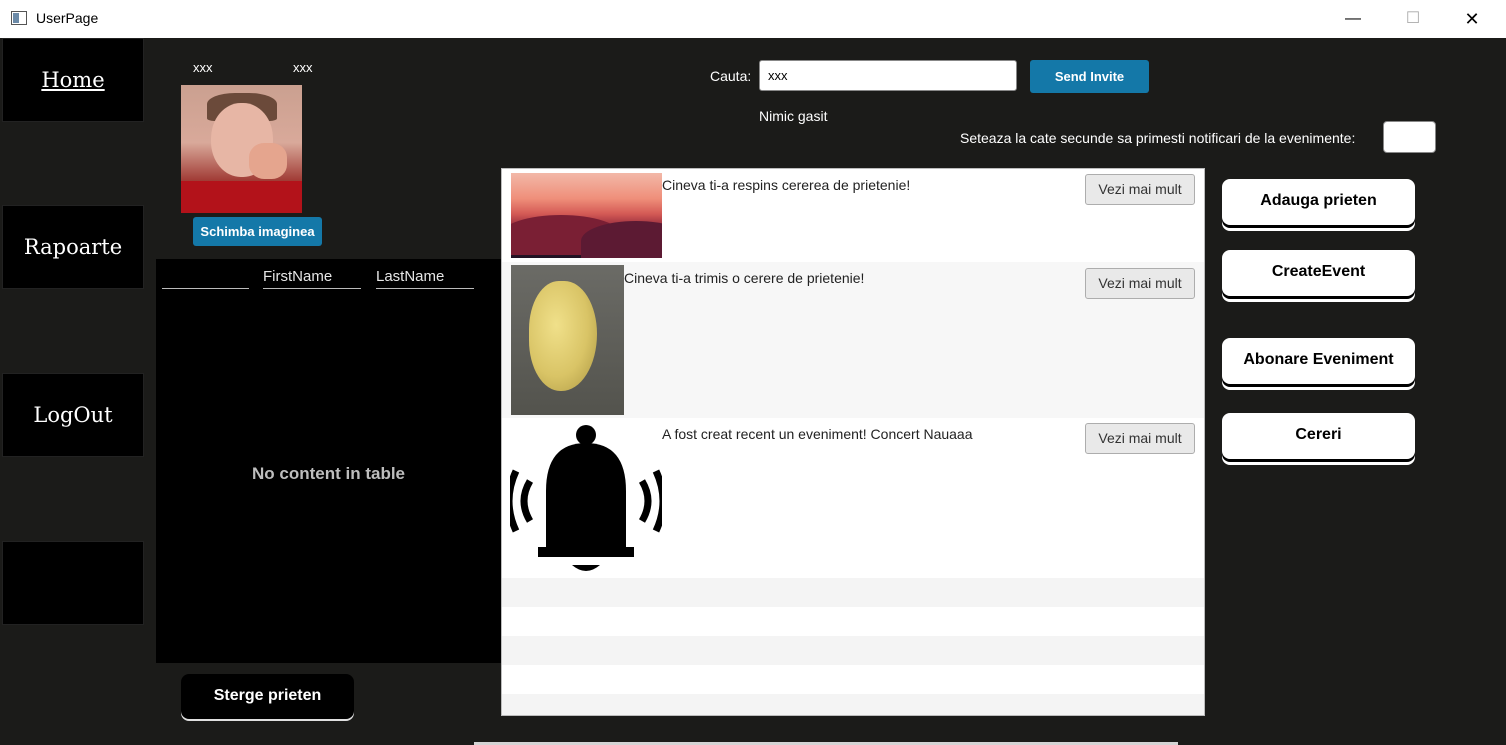 The image size is (1506, 745). What do you see at coordinates (73, 247) in the screenshot?
I see `nav-rapoarte-button: Rapoarte` at bounding box center [73, 247].